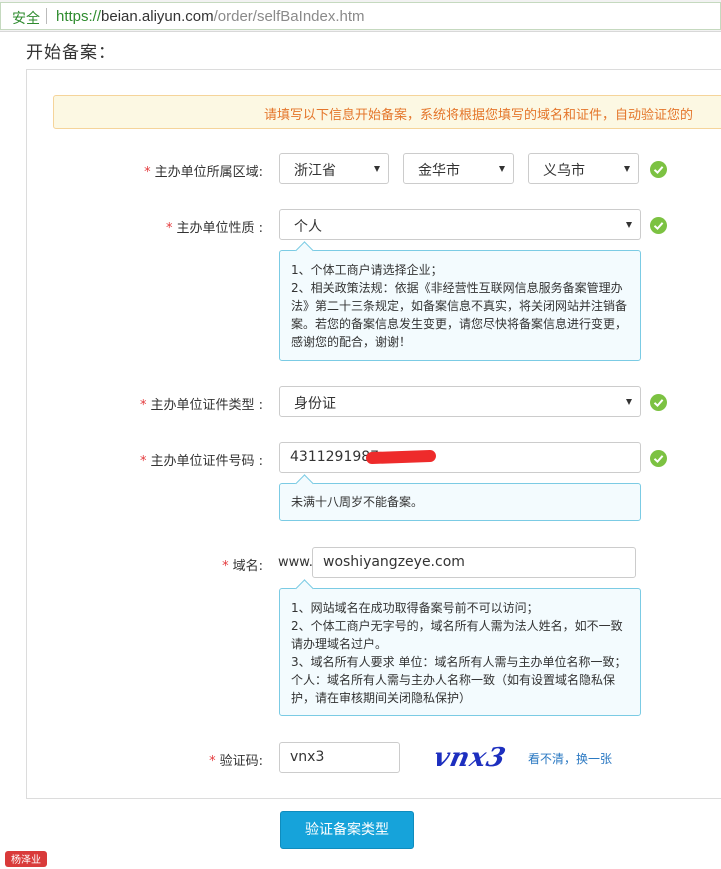 Image resolution: width=721 pixels, height=869 pixels. I want to click on tip-line: 2、相关政策法规：依据《非经营性互联网信息服务备案管理办, so click(457, 288).